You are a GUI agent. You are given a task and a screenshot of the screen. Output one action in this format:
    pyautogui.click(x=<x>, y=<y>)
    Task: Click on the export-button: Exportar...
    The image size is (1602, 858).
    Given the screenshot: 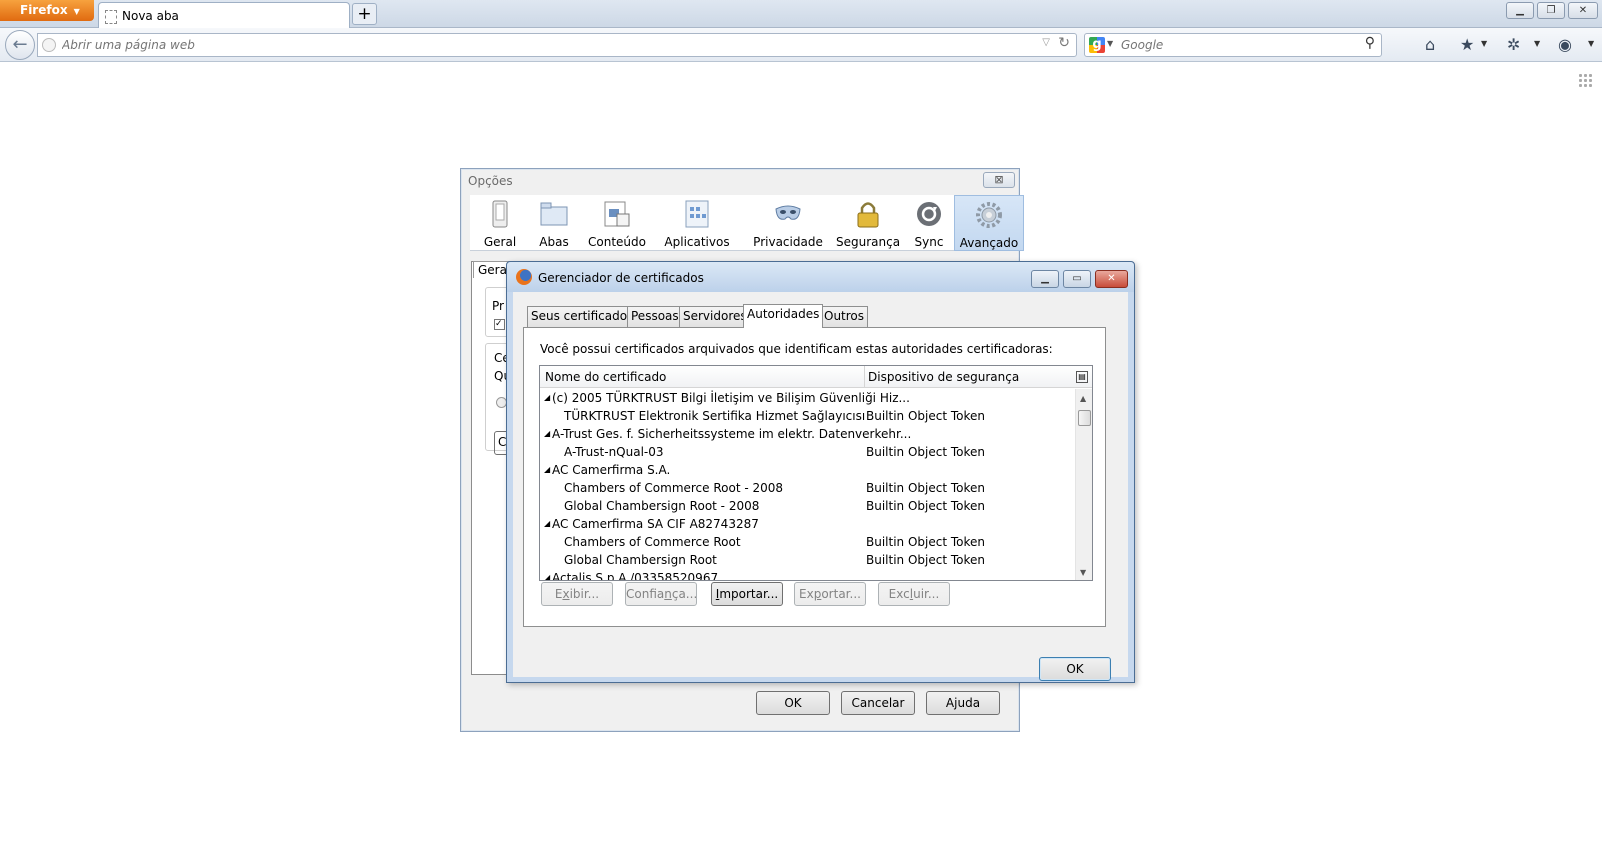 What is the action you would take?
    pyautogui.click(x=830, y=594)
    